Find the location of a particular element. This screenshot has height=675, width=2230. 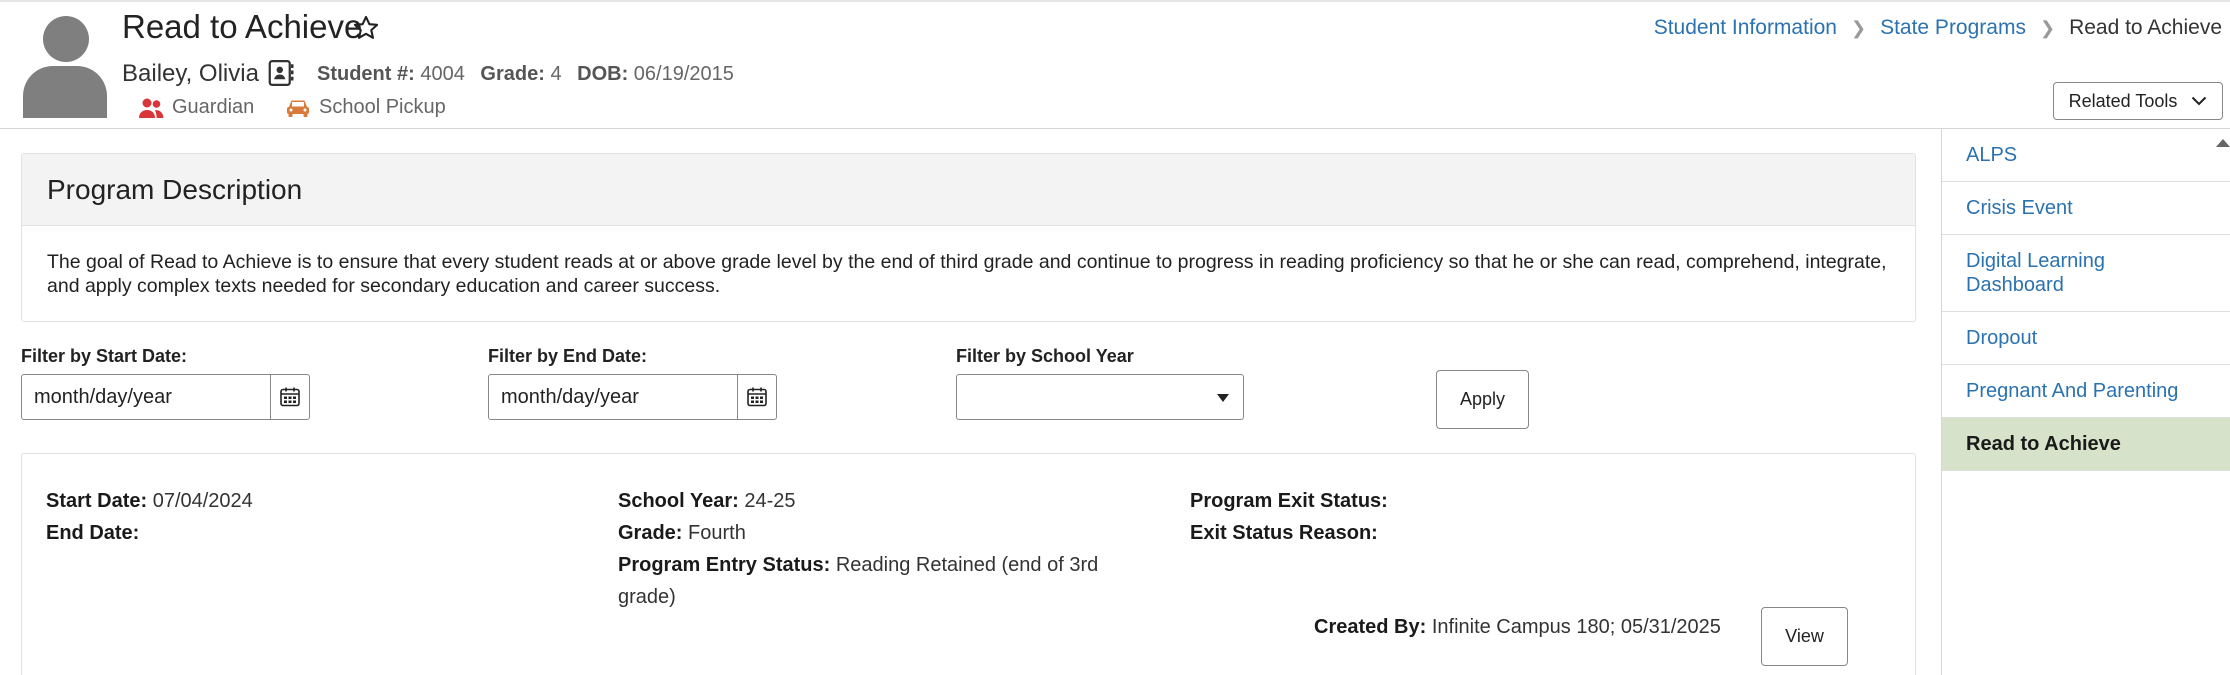

related-tools-label: Related Tools is located at coordinates (2123, 100).